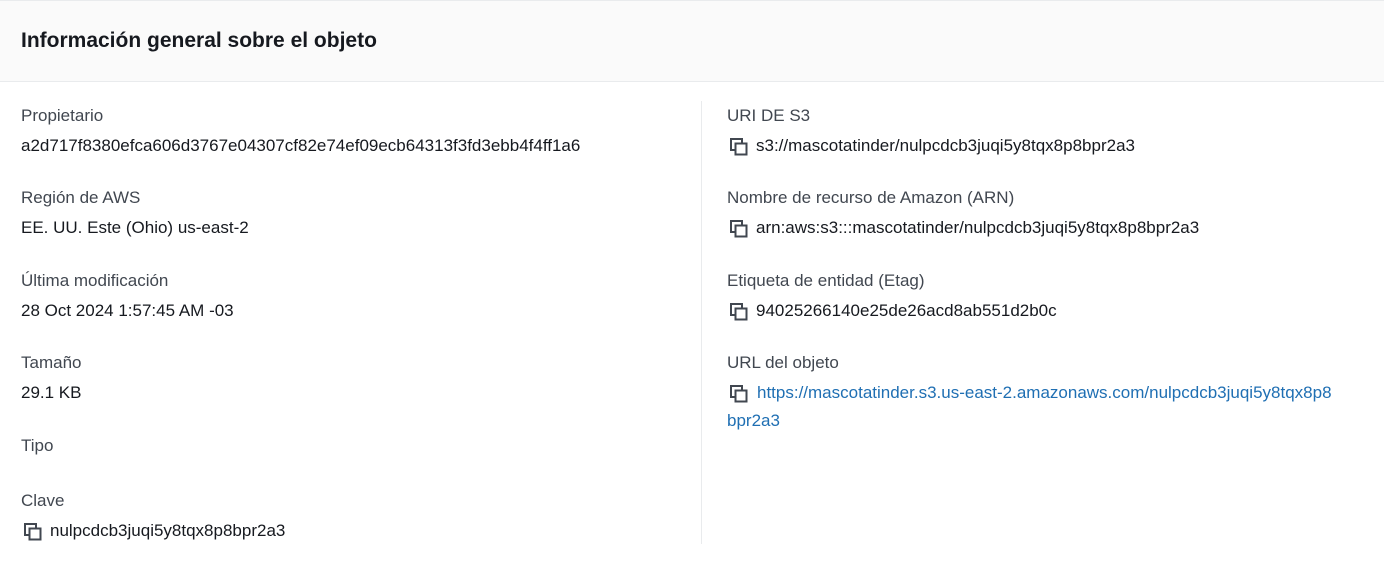 This screenshot has height=567, width=1384. I want to click on last-modified-value: 28 Oct 2024 1:57:45 AM -03, so click(127, 310).